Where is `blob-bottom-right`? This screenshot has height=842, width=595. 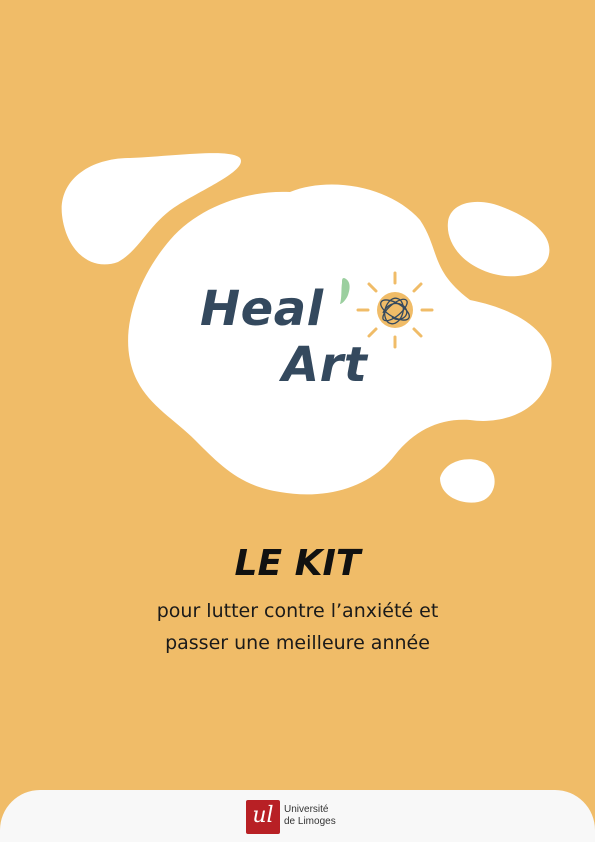
blob-bottom-right is located at coordinates (467, 481).